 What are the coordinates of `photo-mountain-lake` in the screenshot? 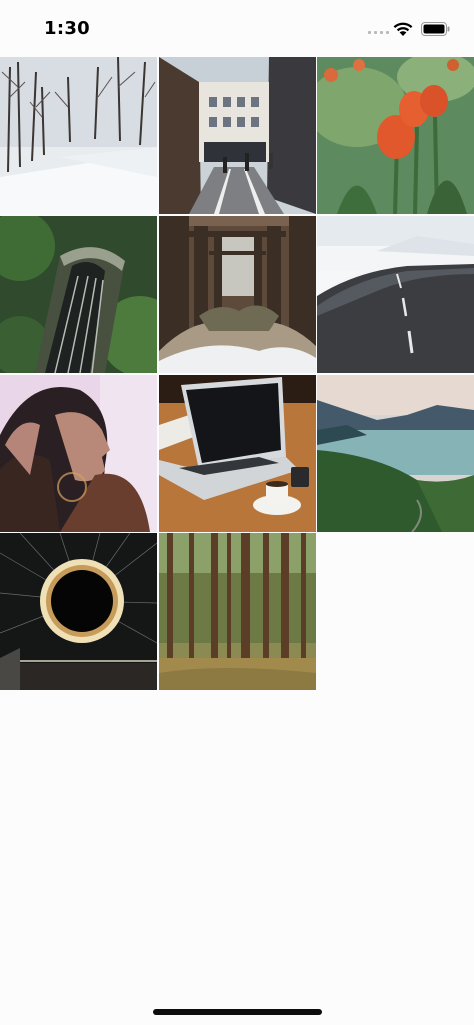 It's located at (395, 453).